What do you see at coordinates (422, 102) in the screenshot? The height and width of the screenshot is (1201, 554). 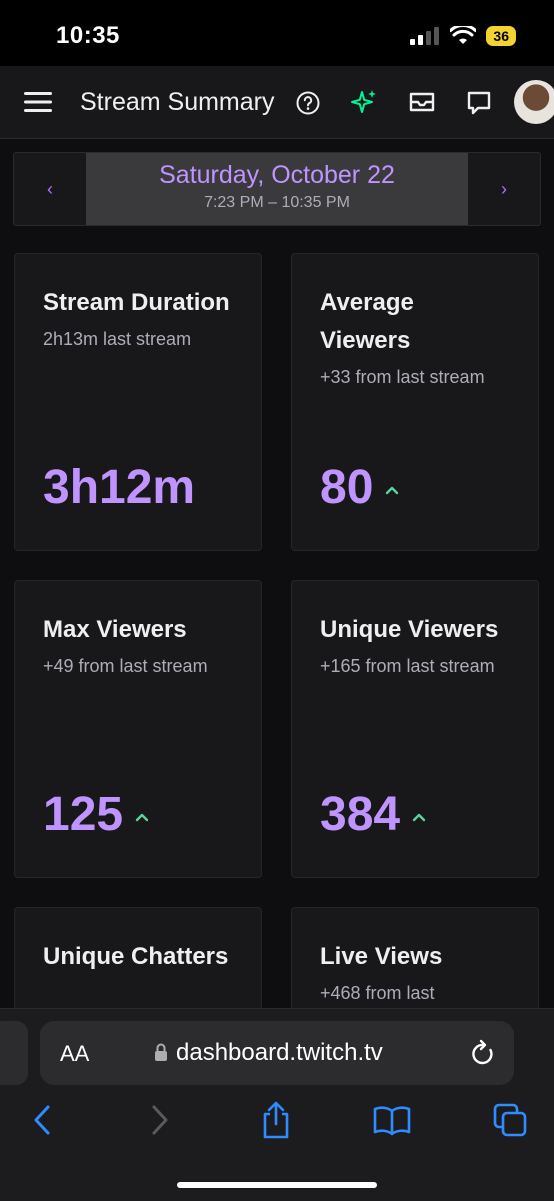 I see `inbox-icon` at bounding box center [422, 102].